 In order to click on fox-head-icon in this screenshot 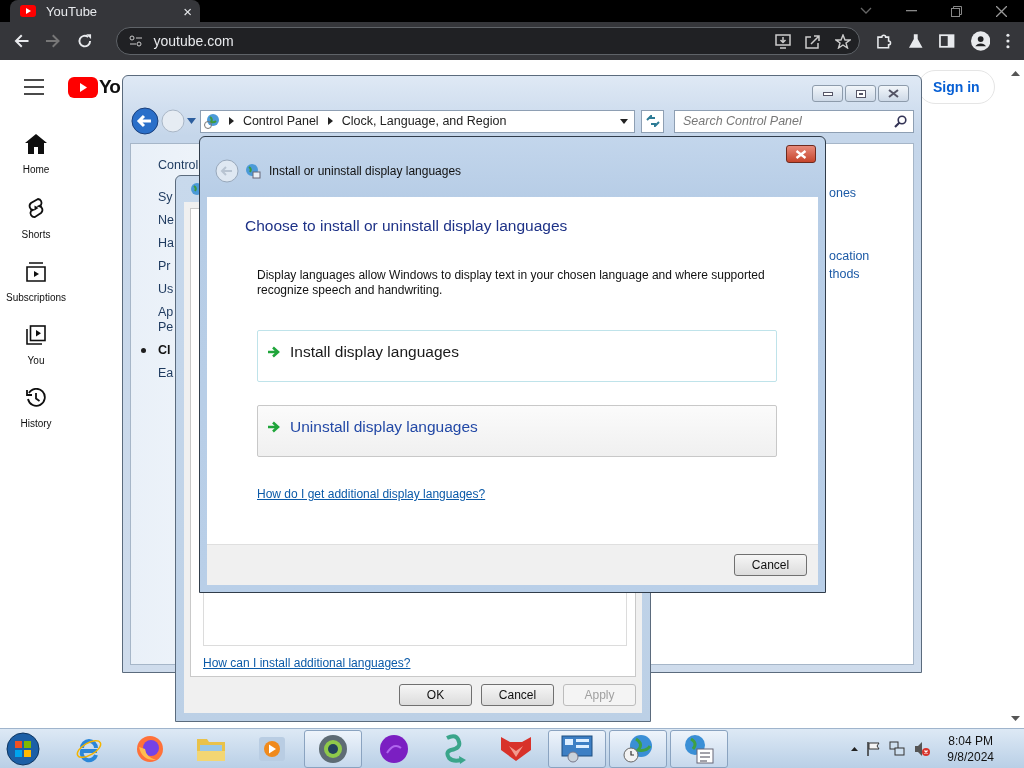, I will do `click(516, 748)`.